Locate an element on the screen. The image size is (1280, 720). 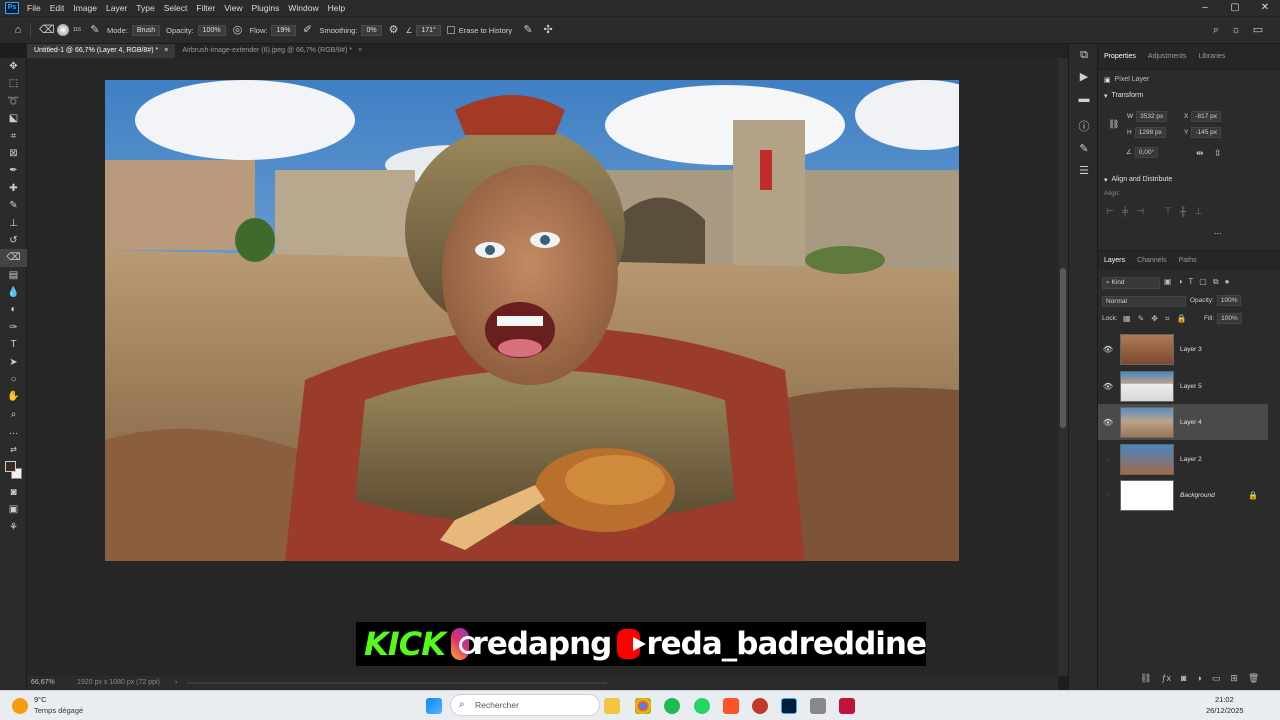
lock-pixels-icon: ✎ is located at coordinates (1141, 319).